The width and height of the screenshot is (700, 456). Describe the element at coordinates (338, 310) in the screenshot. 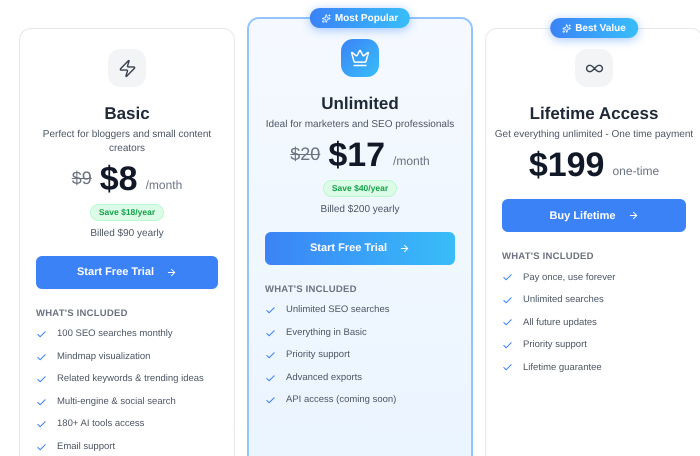

I see `feature-text: Unlimited SEO searches` at that location.